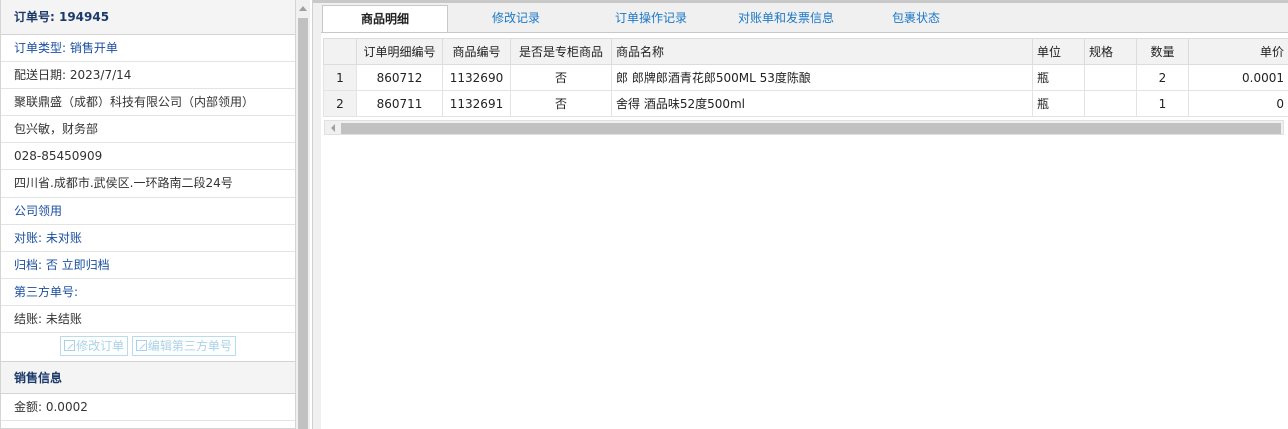 The width and height of the screenshot is (1288, 429). Describe the element at coordinates (1058, 51) in the screenshot. I see `column-header: 单位` at that location.